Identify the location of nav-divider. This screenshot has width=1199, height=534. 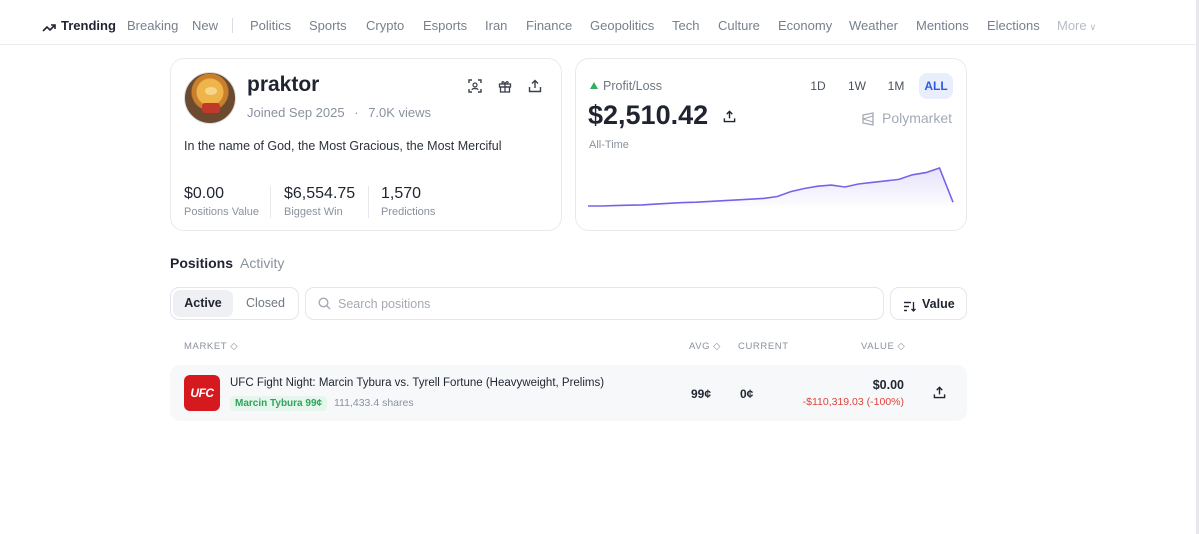
(232, 25).